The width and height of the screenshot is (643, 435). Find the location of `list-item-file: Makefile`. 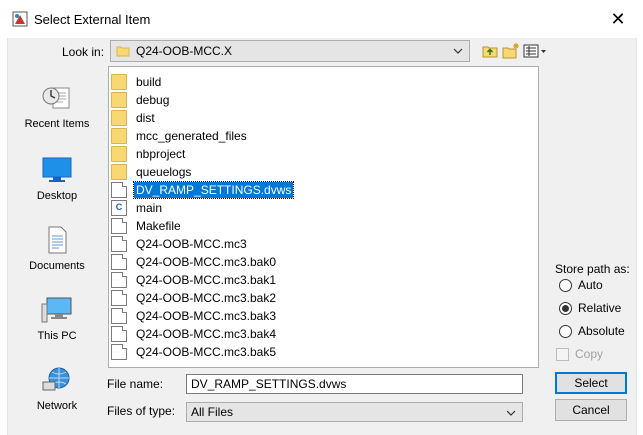

list-item-file: Makefile is located at coordinates (147, 226).